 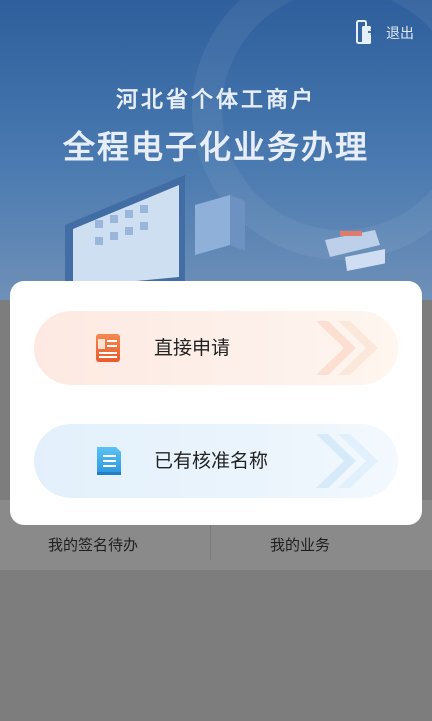 I want to click on logout-button: 退出, so click(x=385, y=33).